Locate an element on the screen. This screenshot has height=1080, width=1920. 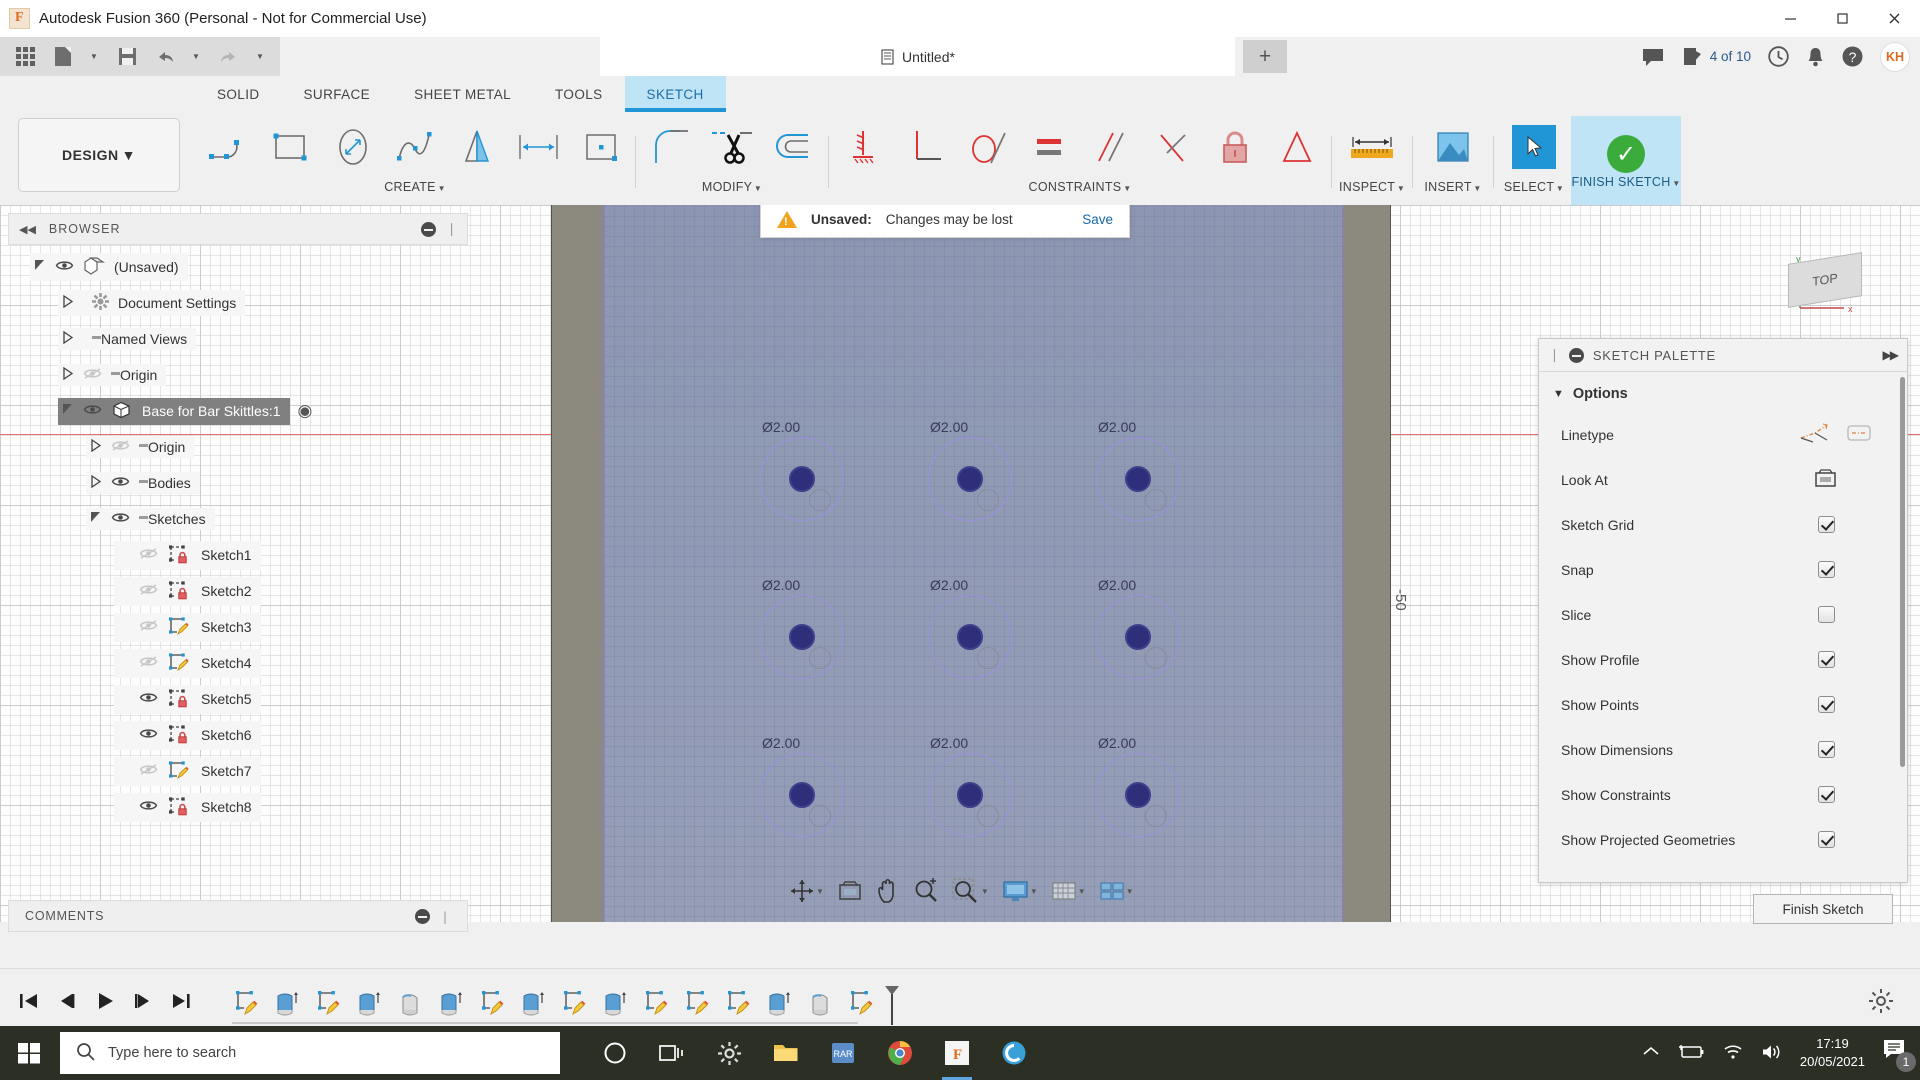
equal-icon is located at coordinates (1049, 147).